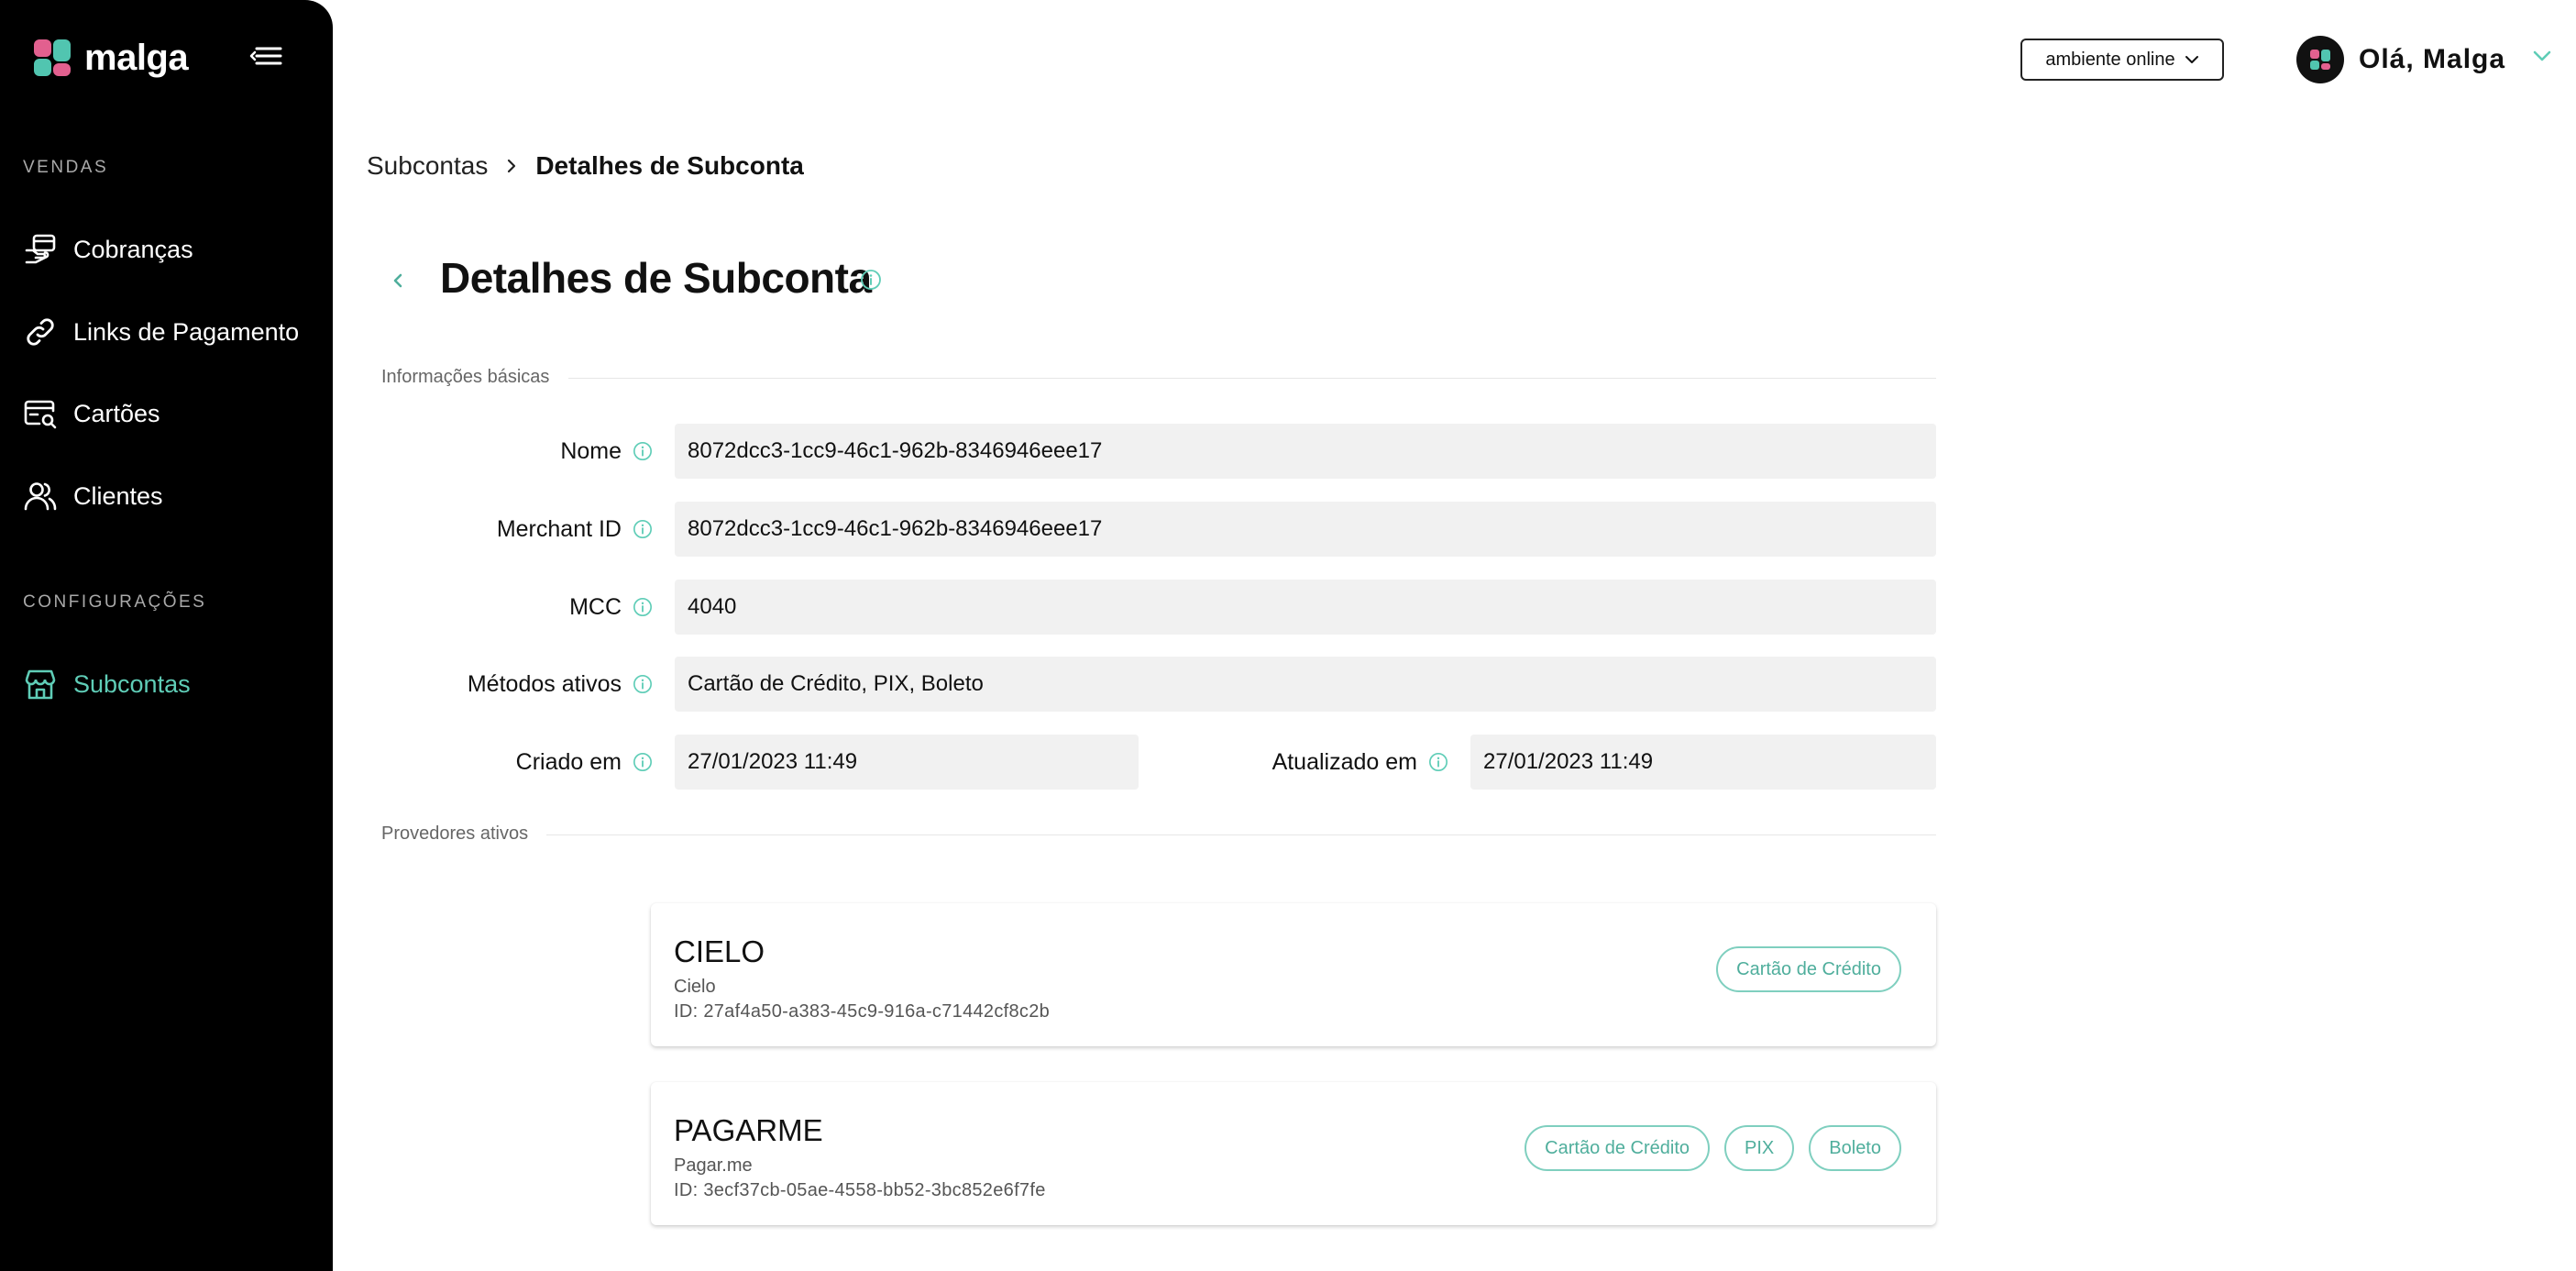 Image resolution: width=2576 pixels, height=1271 pixels. I want to click on link-icon, so click(41, 332).